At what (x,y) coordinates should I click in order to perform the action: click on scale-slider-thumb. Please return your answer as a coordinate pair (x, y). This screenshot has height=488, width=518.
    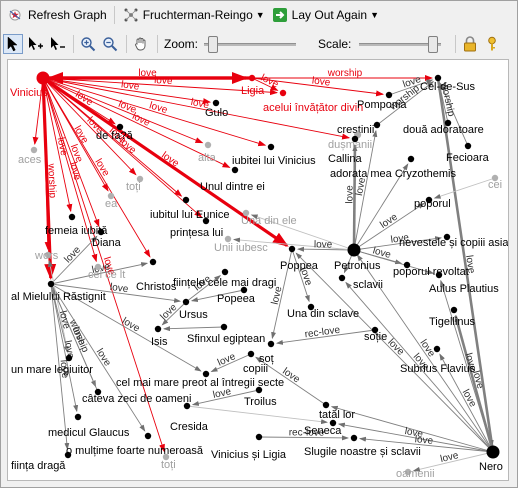
    Looking at the image, I should click on (432, 44).